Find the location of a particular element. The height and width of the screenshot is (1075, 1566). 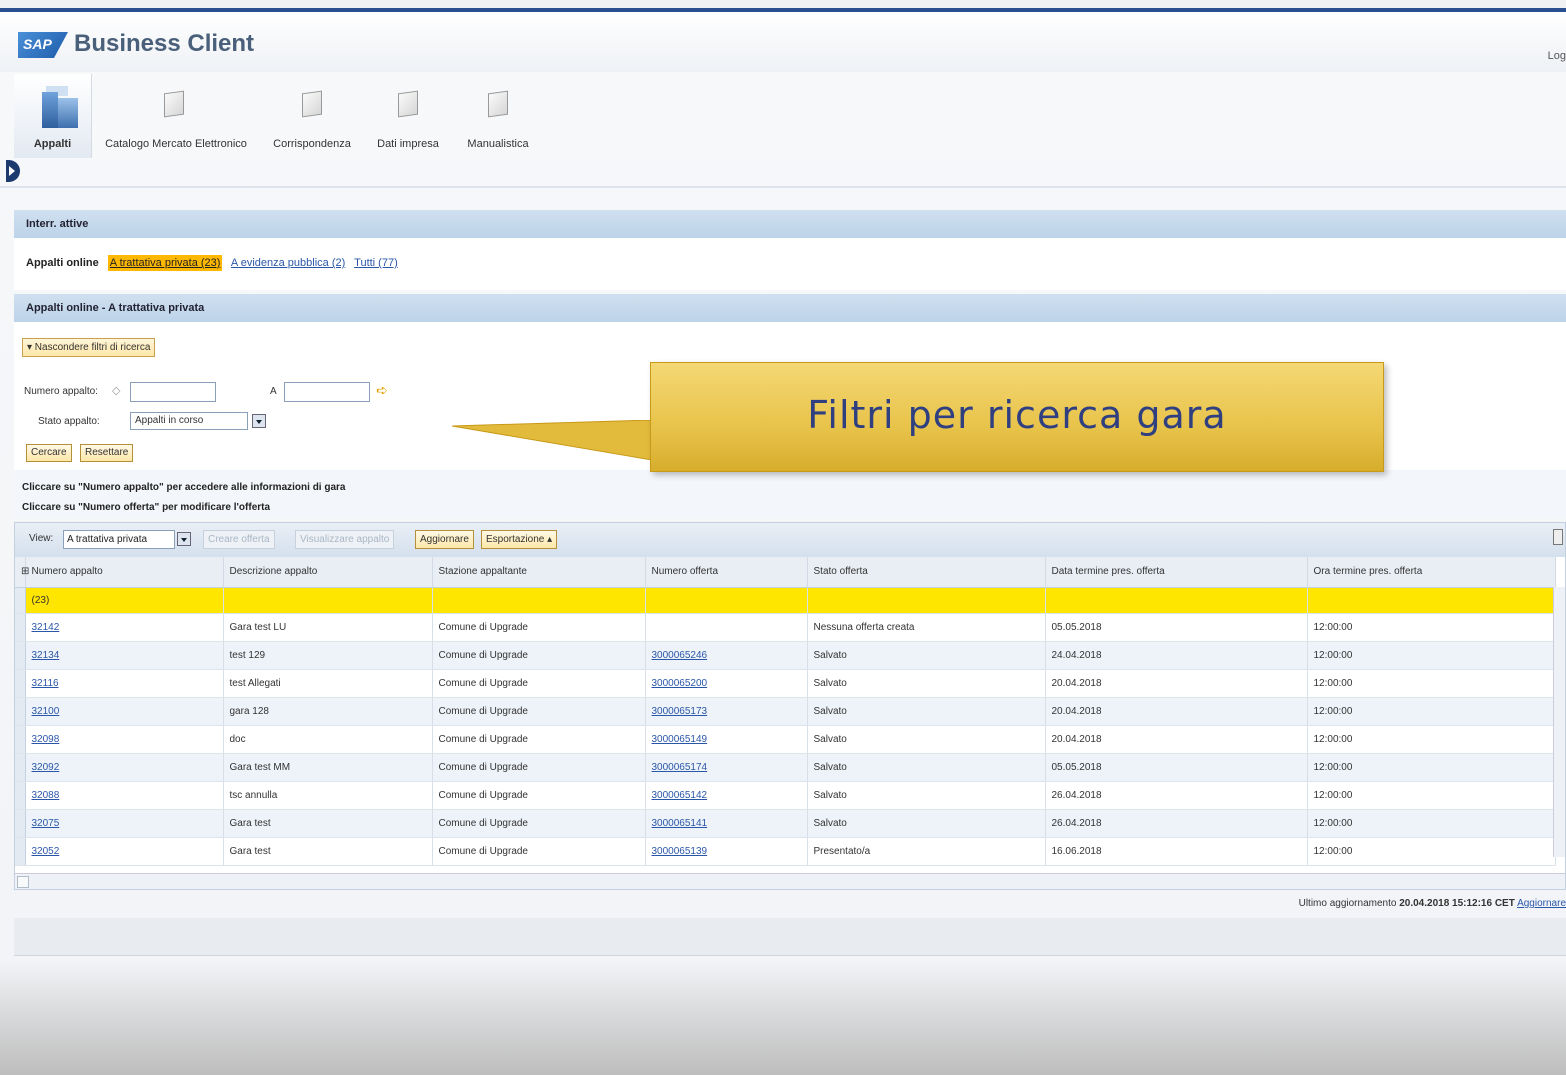

cell-offerta: 3000065142 is located at coordinates (726, 795).